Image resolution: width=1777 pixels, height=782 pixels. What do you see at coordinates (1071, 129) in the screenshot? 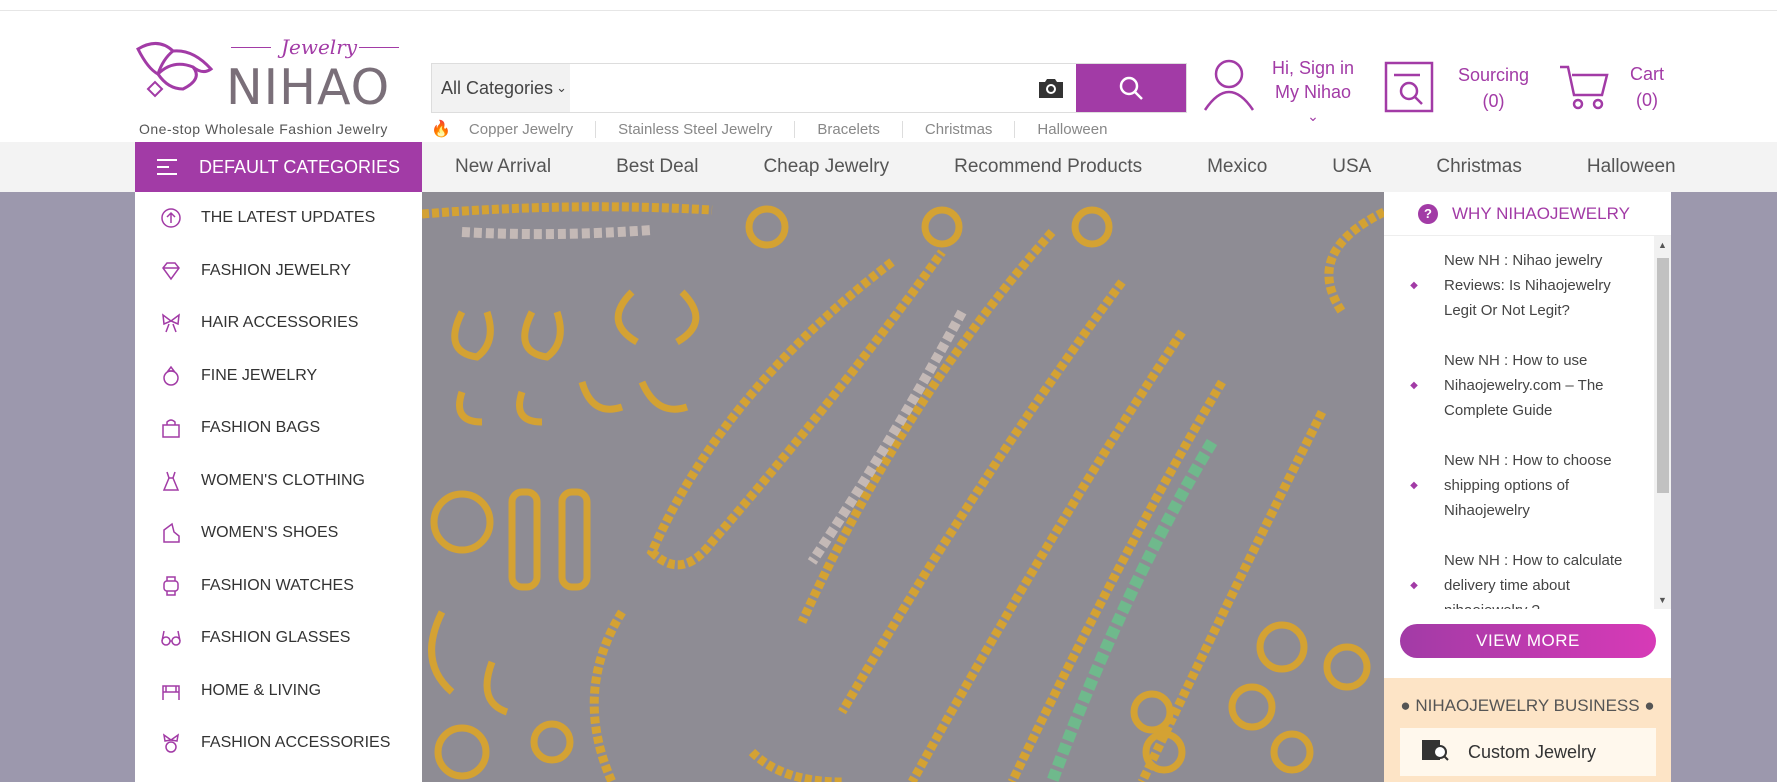
I see `hot-link: Halloween` at bounding box center [1071, 129].